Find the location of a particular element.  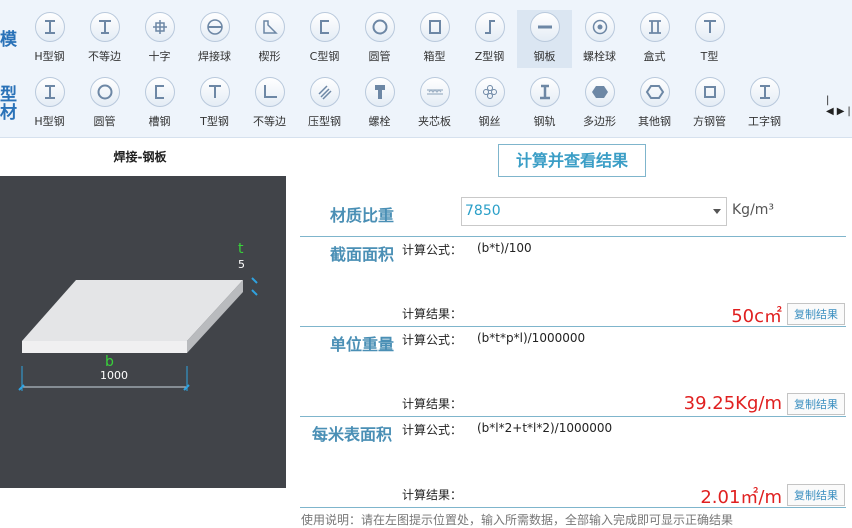

bolt-icon is located at coordinates (379, 92).